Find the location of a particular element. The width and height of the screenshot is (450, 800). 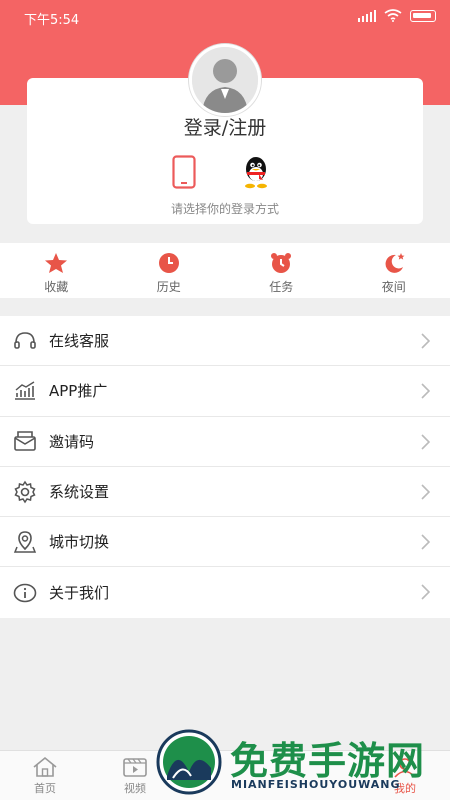

login-register-link: 登录/注册 is located at coordinates (225, 126).